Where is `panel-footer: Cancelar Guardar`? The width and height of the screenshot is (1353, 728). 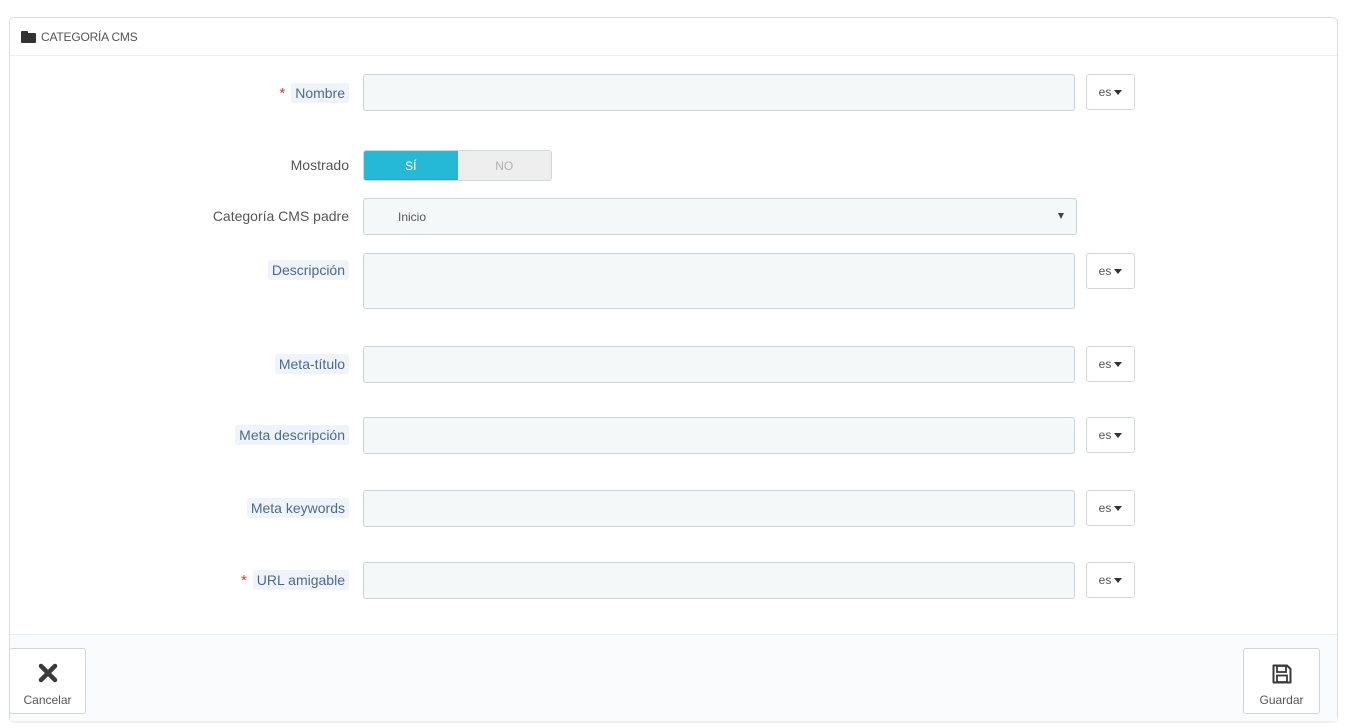
panel-footer: Cancelar Guardar is located at coordinates (673, 677).